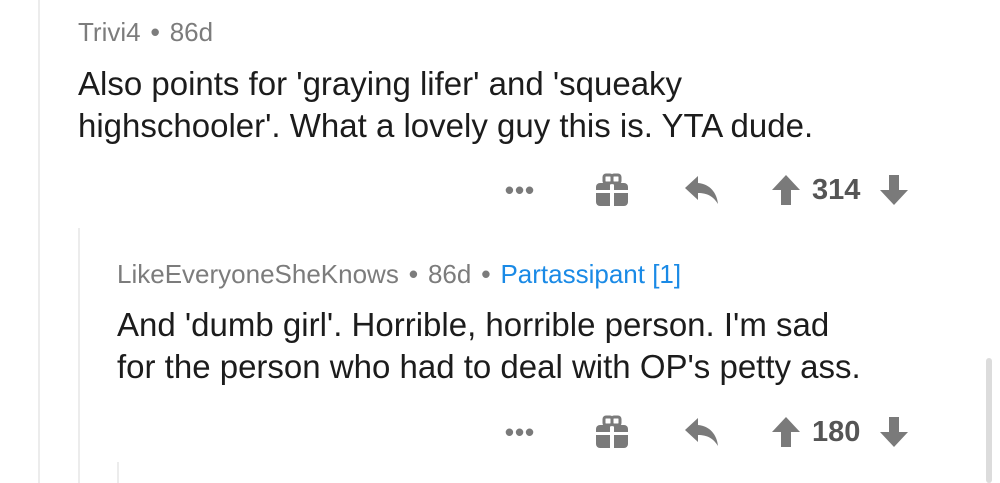  I want to click on comment-actions: ••• 314, so click(705, 190).